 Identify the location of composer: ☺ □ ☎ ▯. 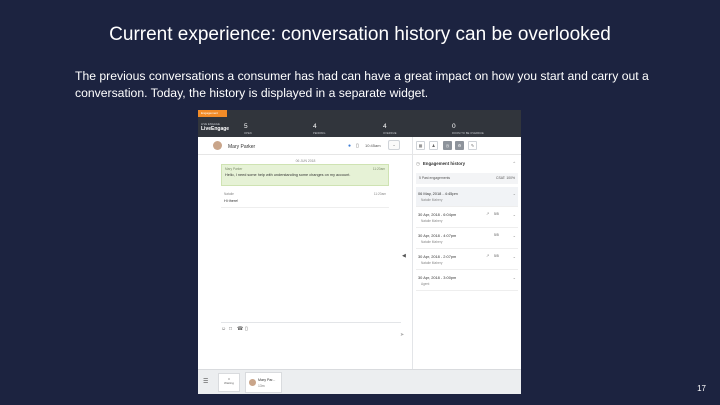
(311, 342).